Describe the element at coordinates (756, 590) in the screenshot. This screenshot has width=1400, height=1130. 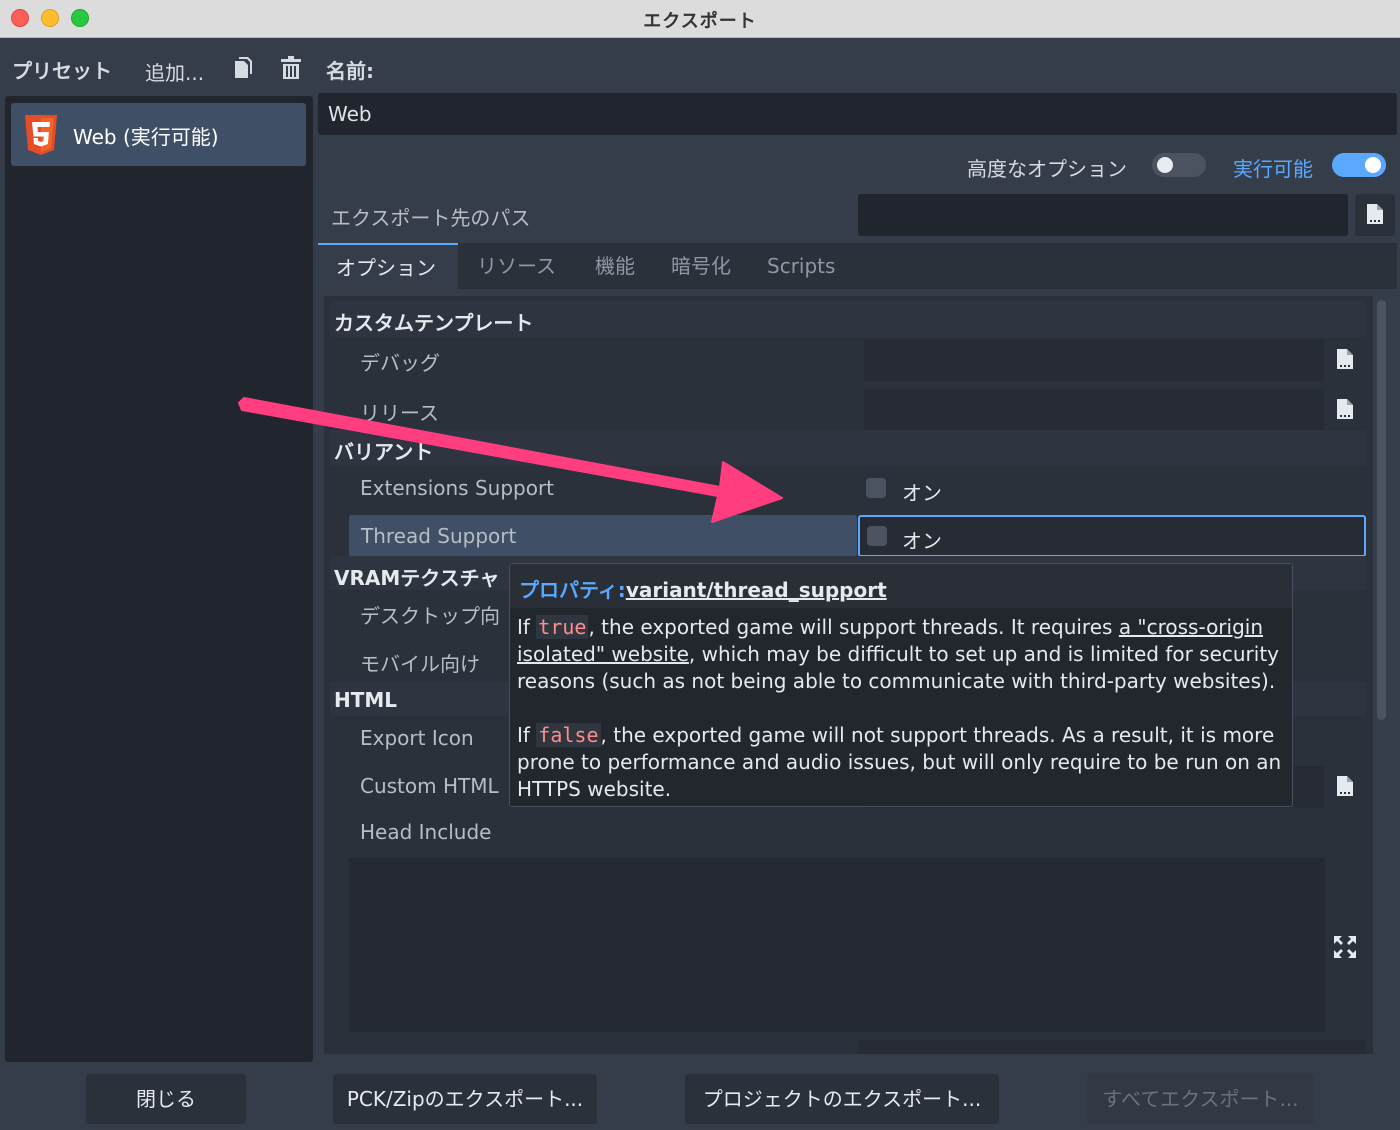
I see `tooltip-property-path: variant/thread_support` at that location.